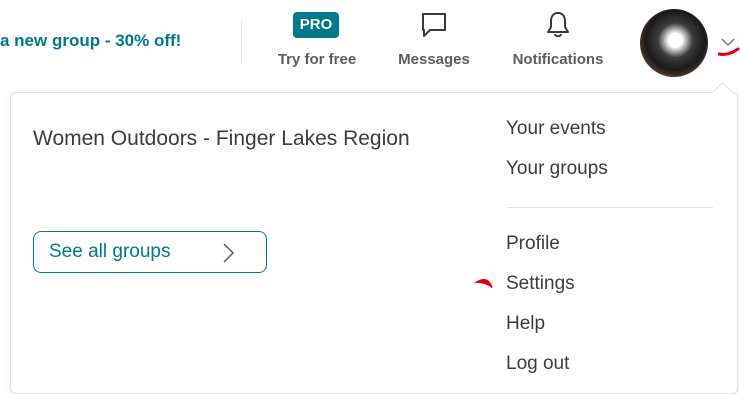  Describe the element at coordinates (484, 286) in the screenshot. I see `annotation-mark` at that location.